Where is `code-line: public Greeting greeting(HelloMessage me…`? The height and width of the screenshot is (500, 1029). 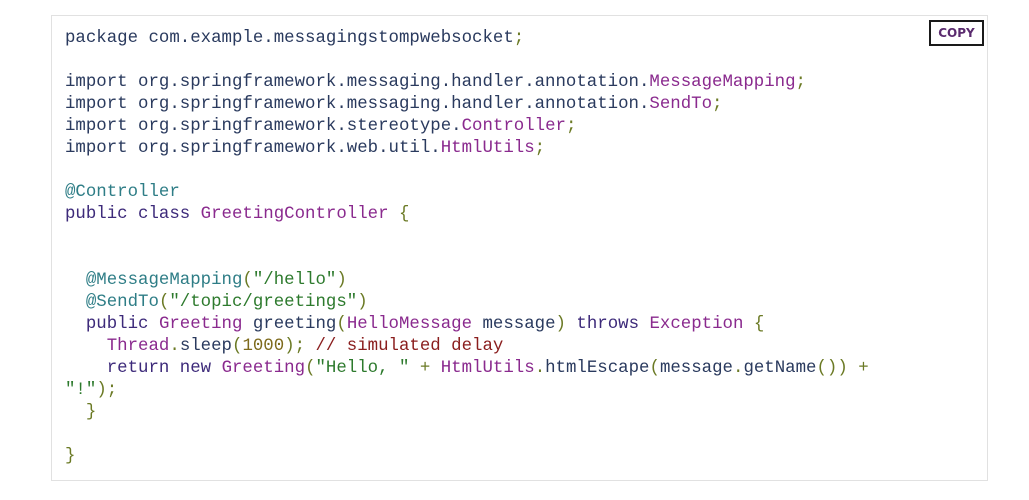
code-line: public Greeting greeting(HelloMessage me… is located at coordinates (467, 325).